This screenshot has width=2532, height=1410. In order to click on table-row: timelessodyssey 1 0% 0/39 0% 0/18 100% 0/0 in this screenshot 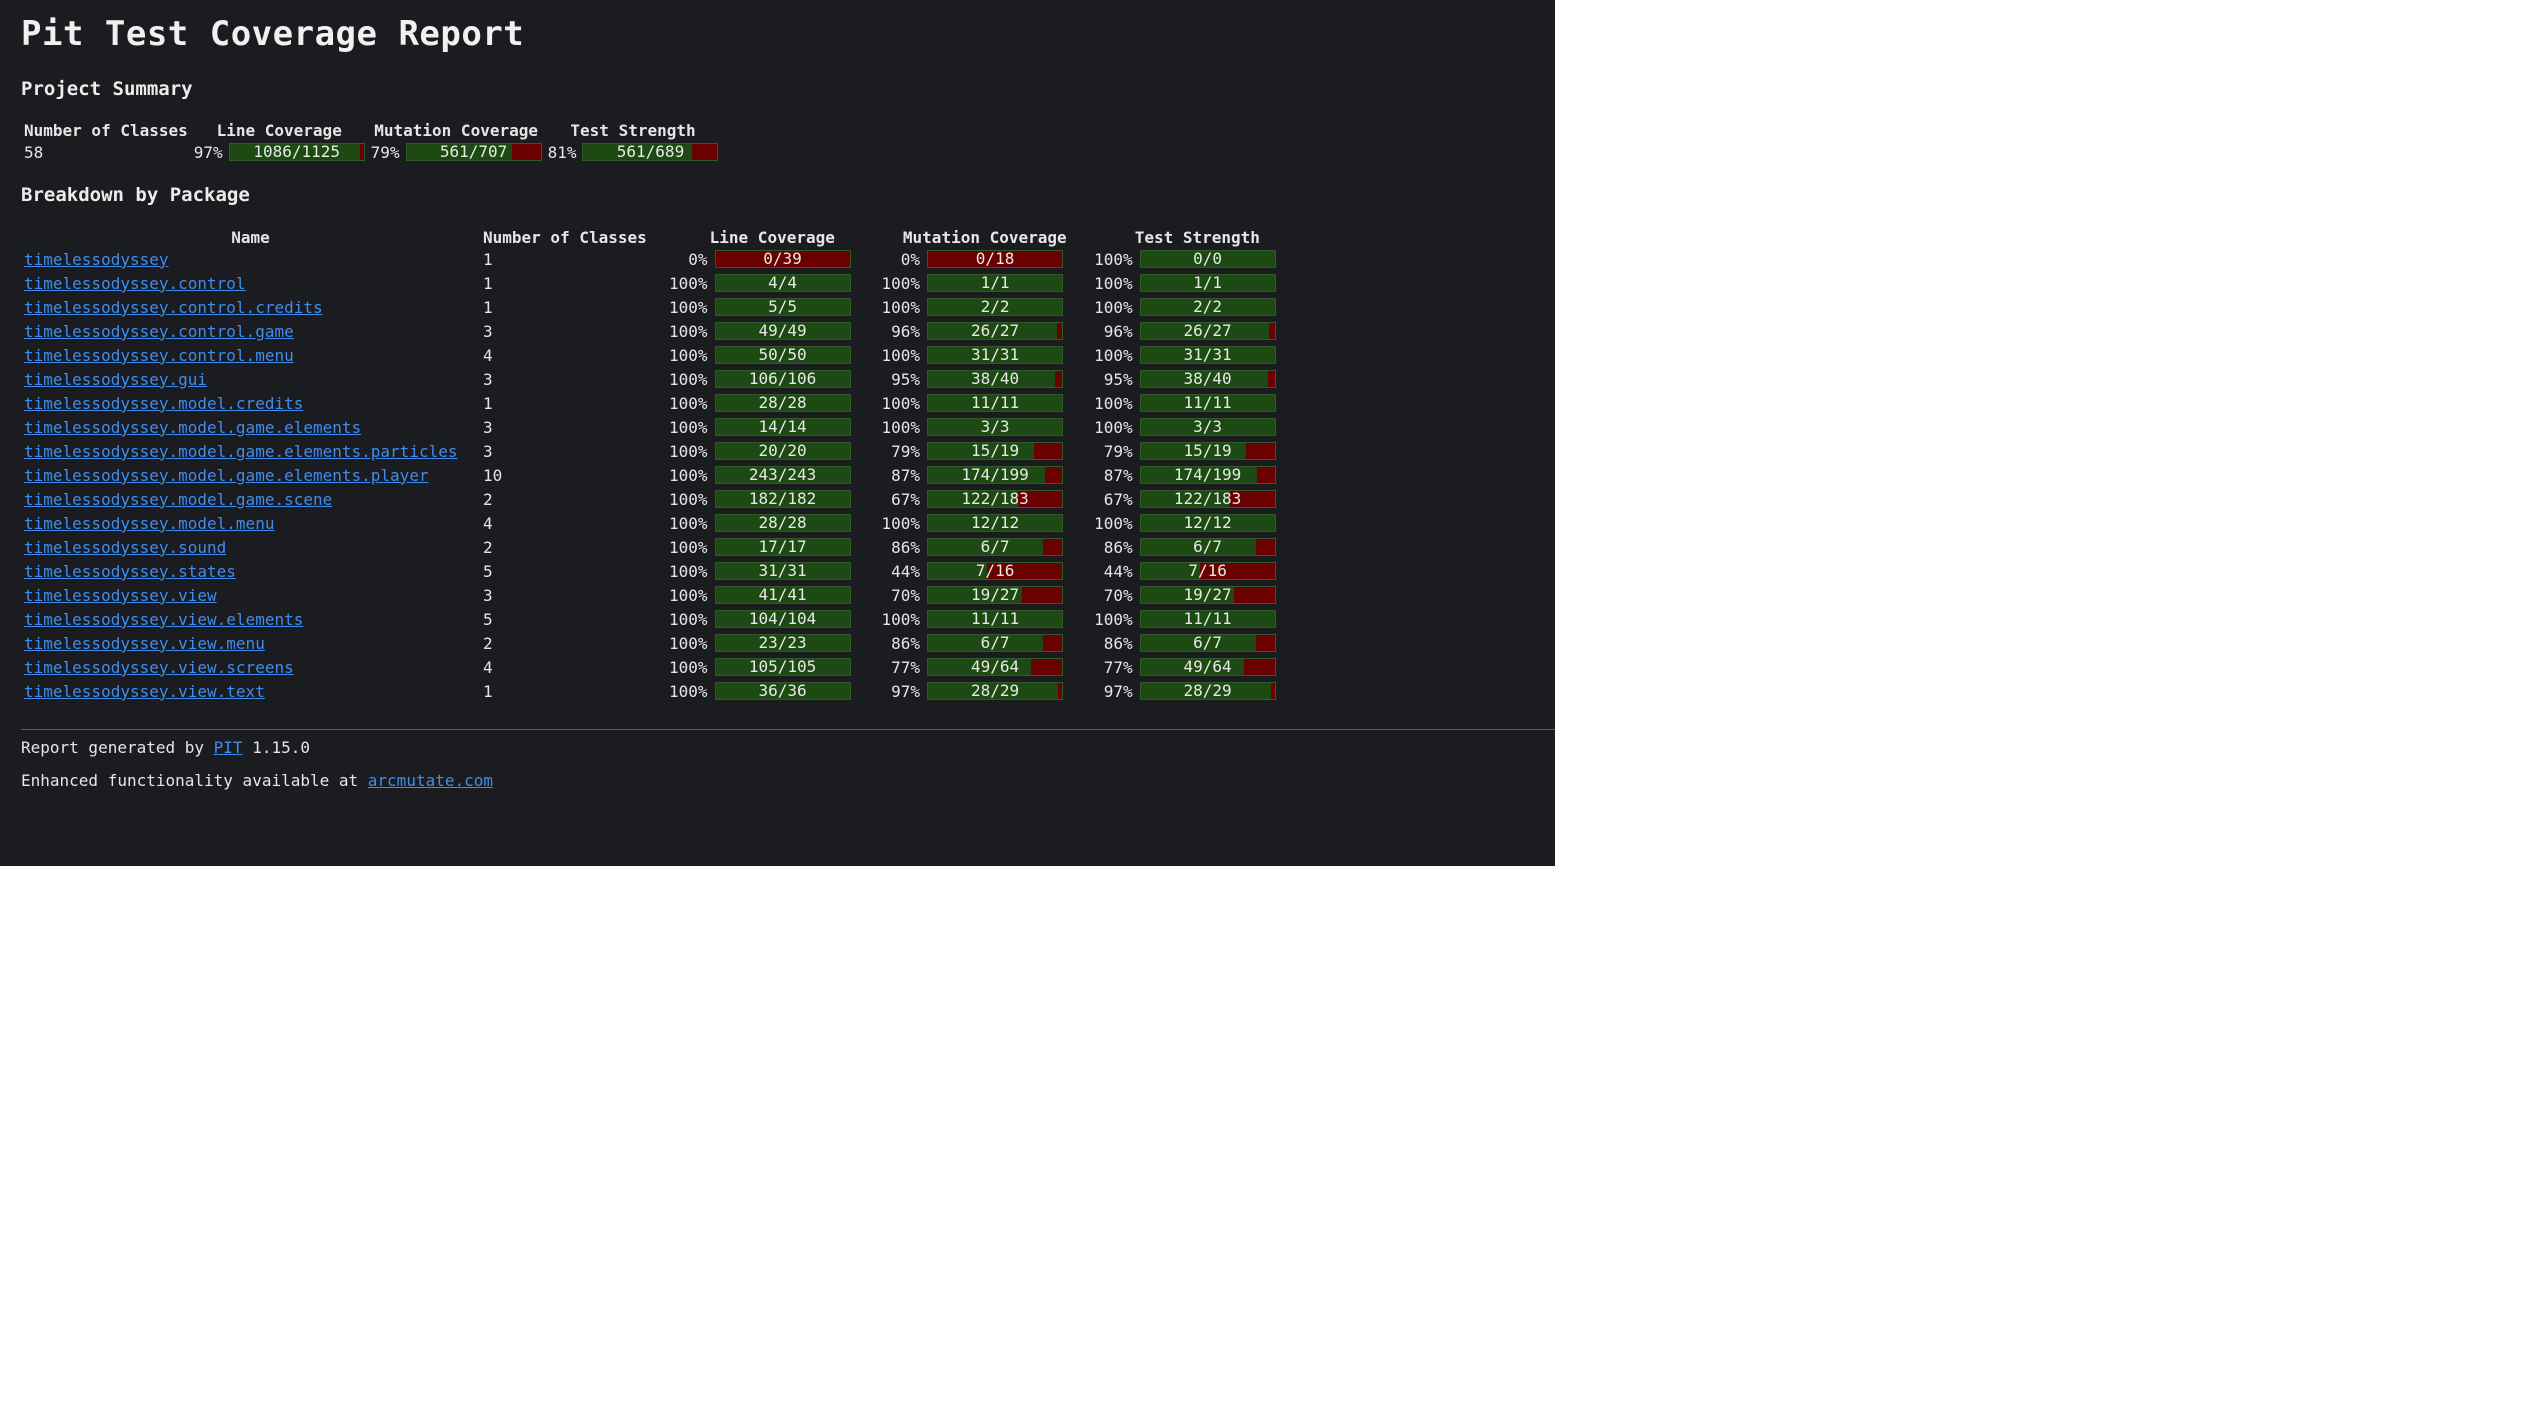, I will do `click(662, 259)`.